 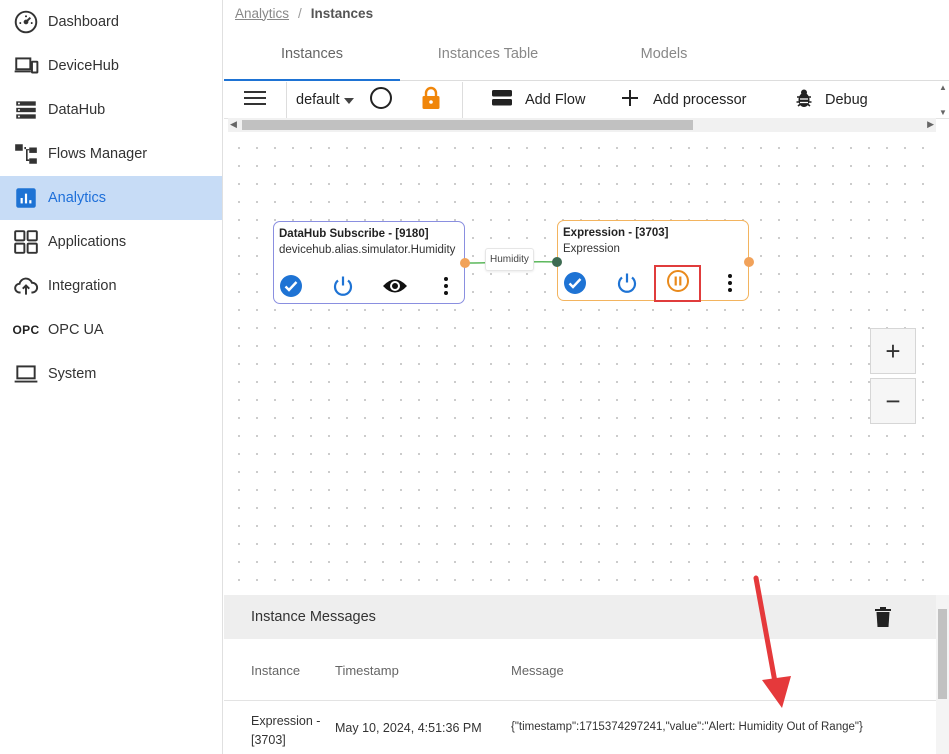 I want to click on devices-icon, so click(x=26, y=66).